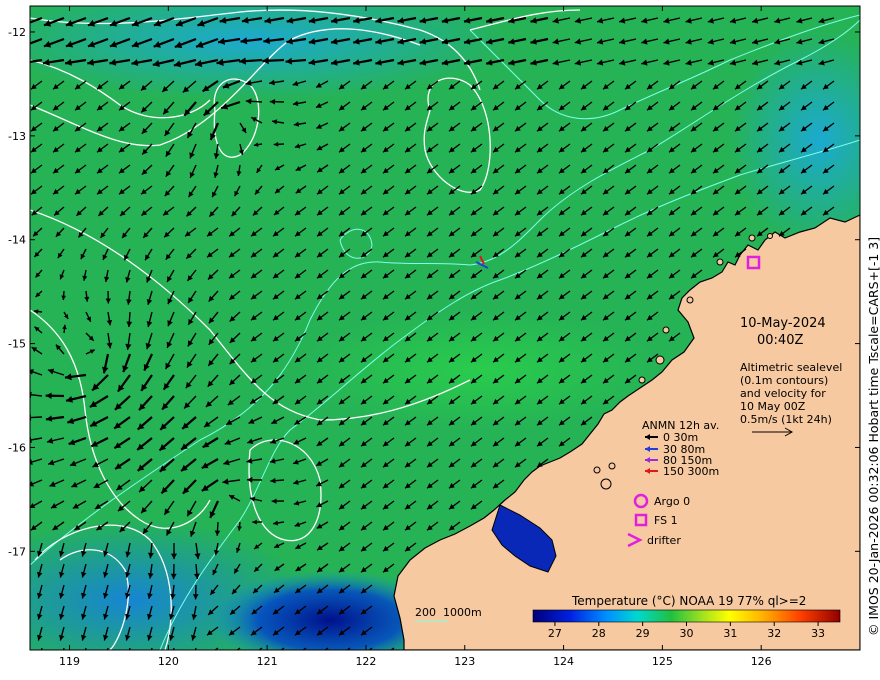 The height and width of the screenshot is (680, 880). What do you see at coordinates (791, 367) in the screenshot?
I see `info-line-0: Altimetric sealevel` at bounding box center [791, 367].